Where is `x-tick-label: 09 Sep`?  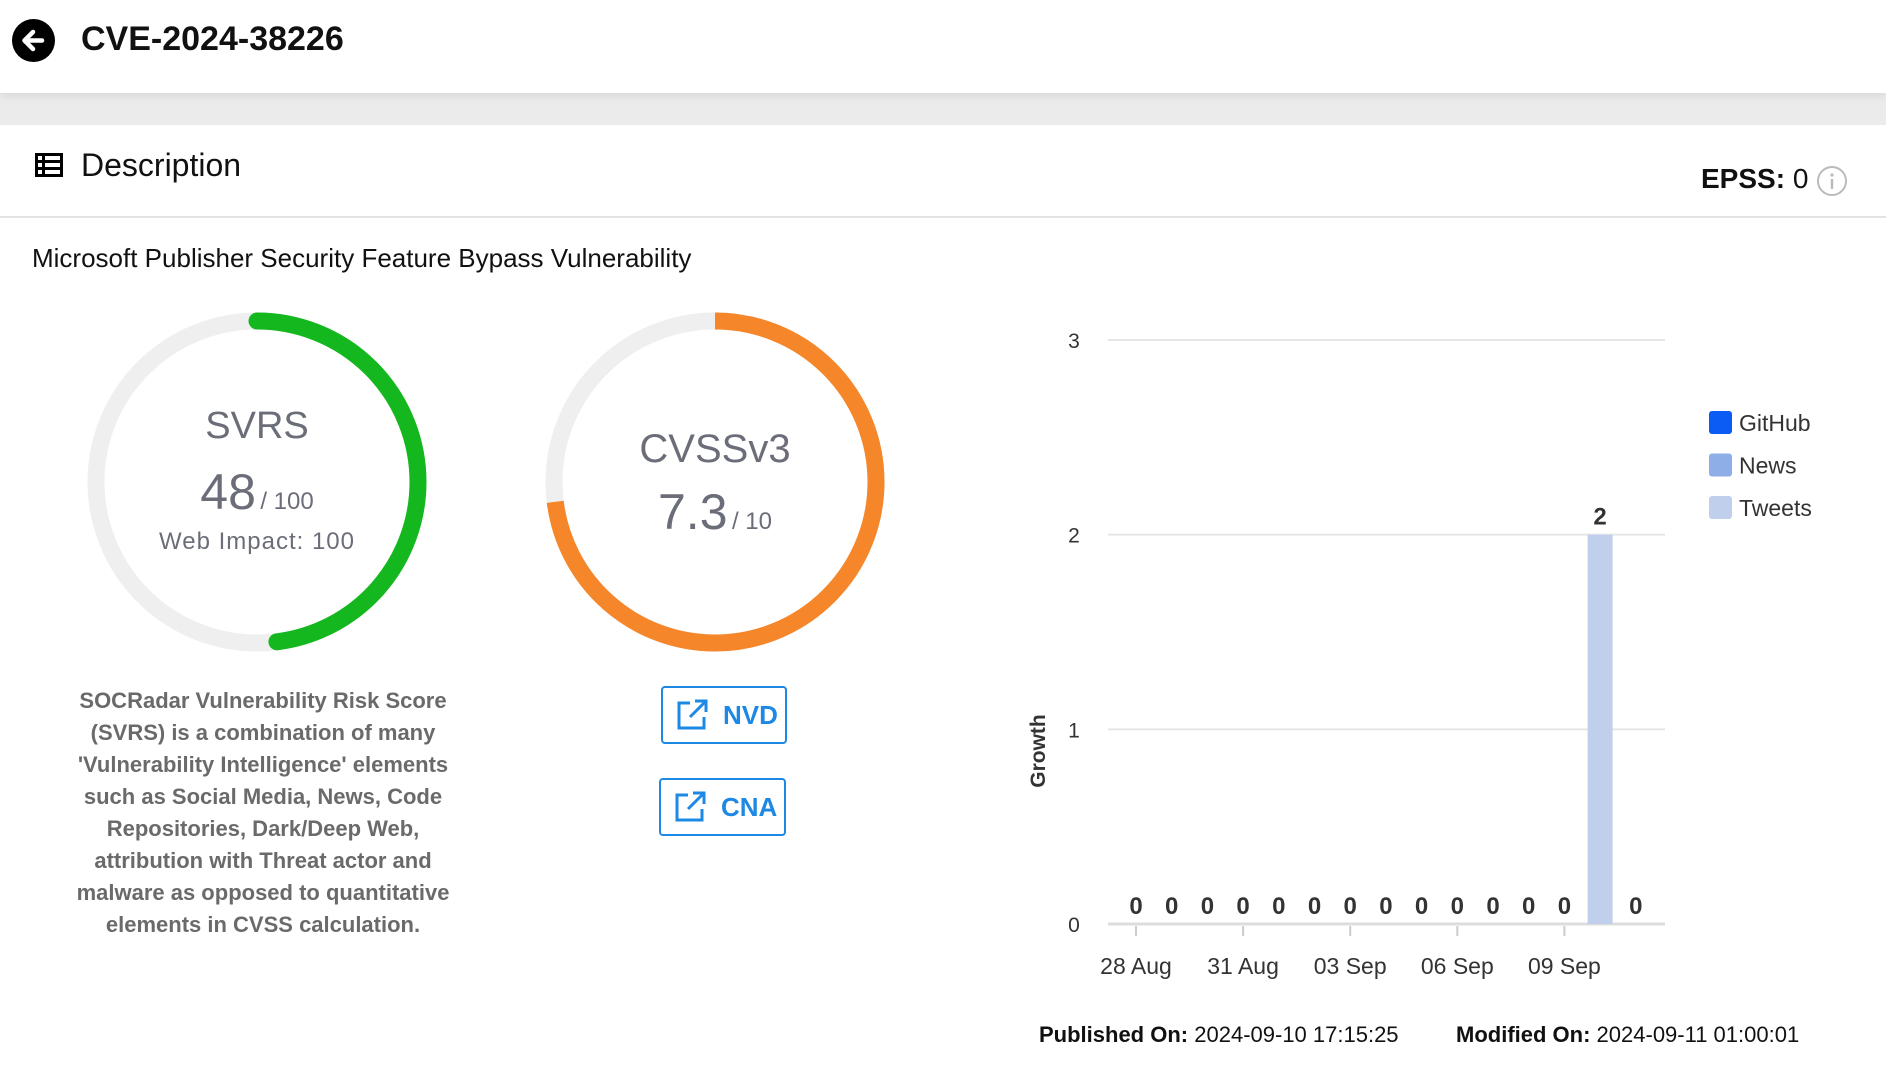
x-tick-label: 09 Sep is located at coordinates (1564, 966).